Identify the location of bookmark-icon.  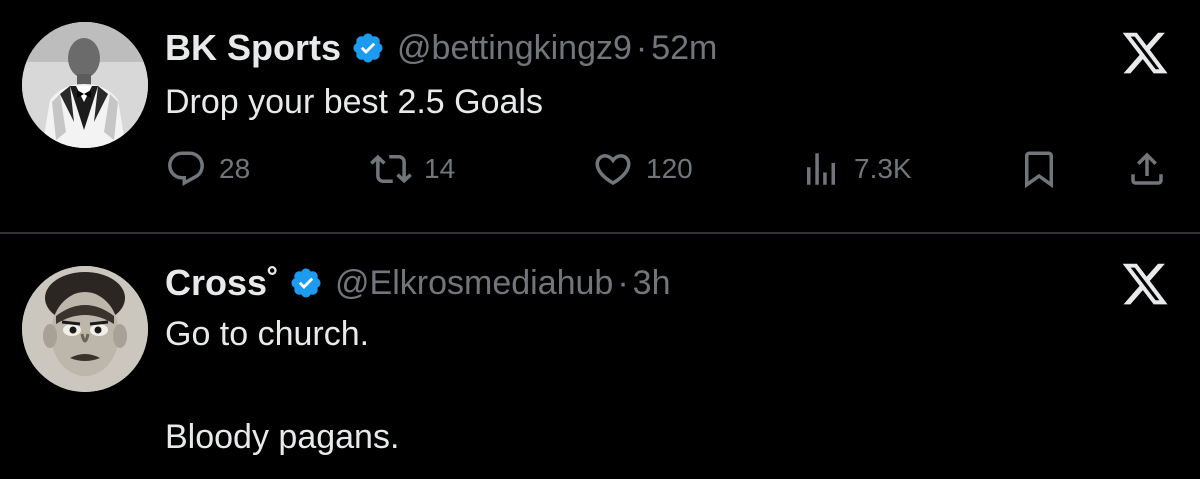
(1039, 169).